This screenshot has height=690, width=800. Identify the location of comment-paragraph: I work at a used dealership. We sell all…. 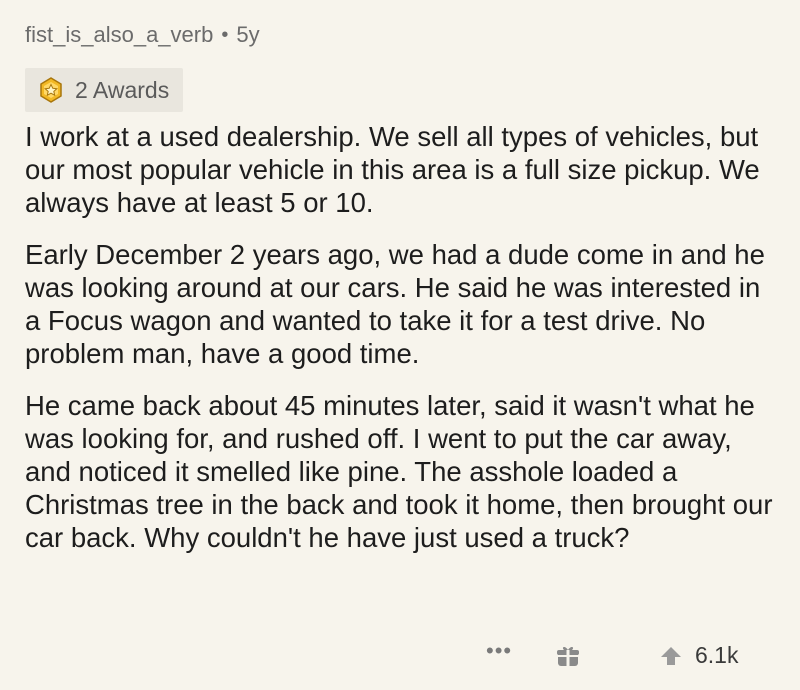
(392, 169).